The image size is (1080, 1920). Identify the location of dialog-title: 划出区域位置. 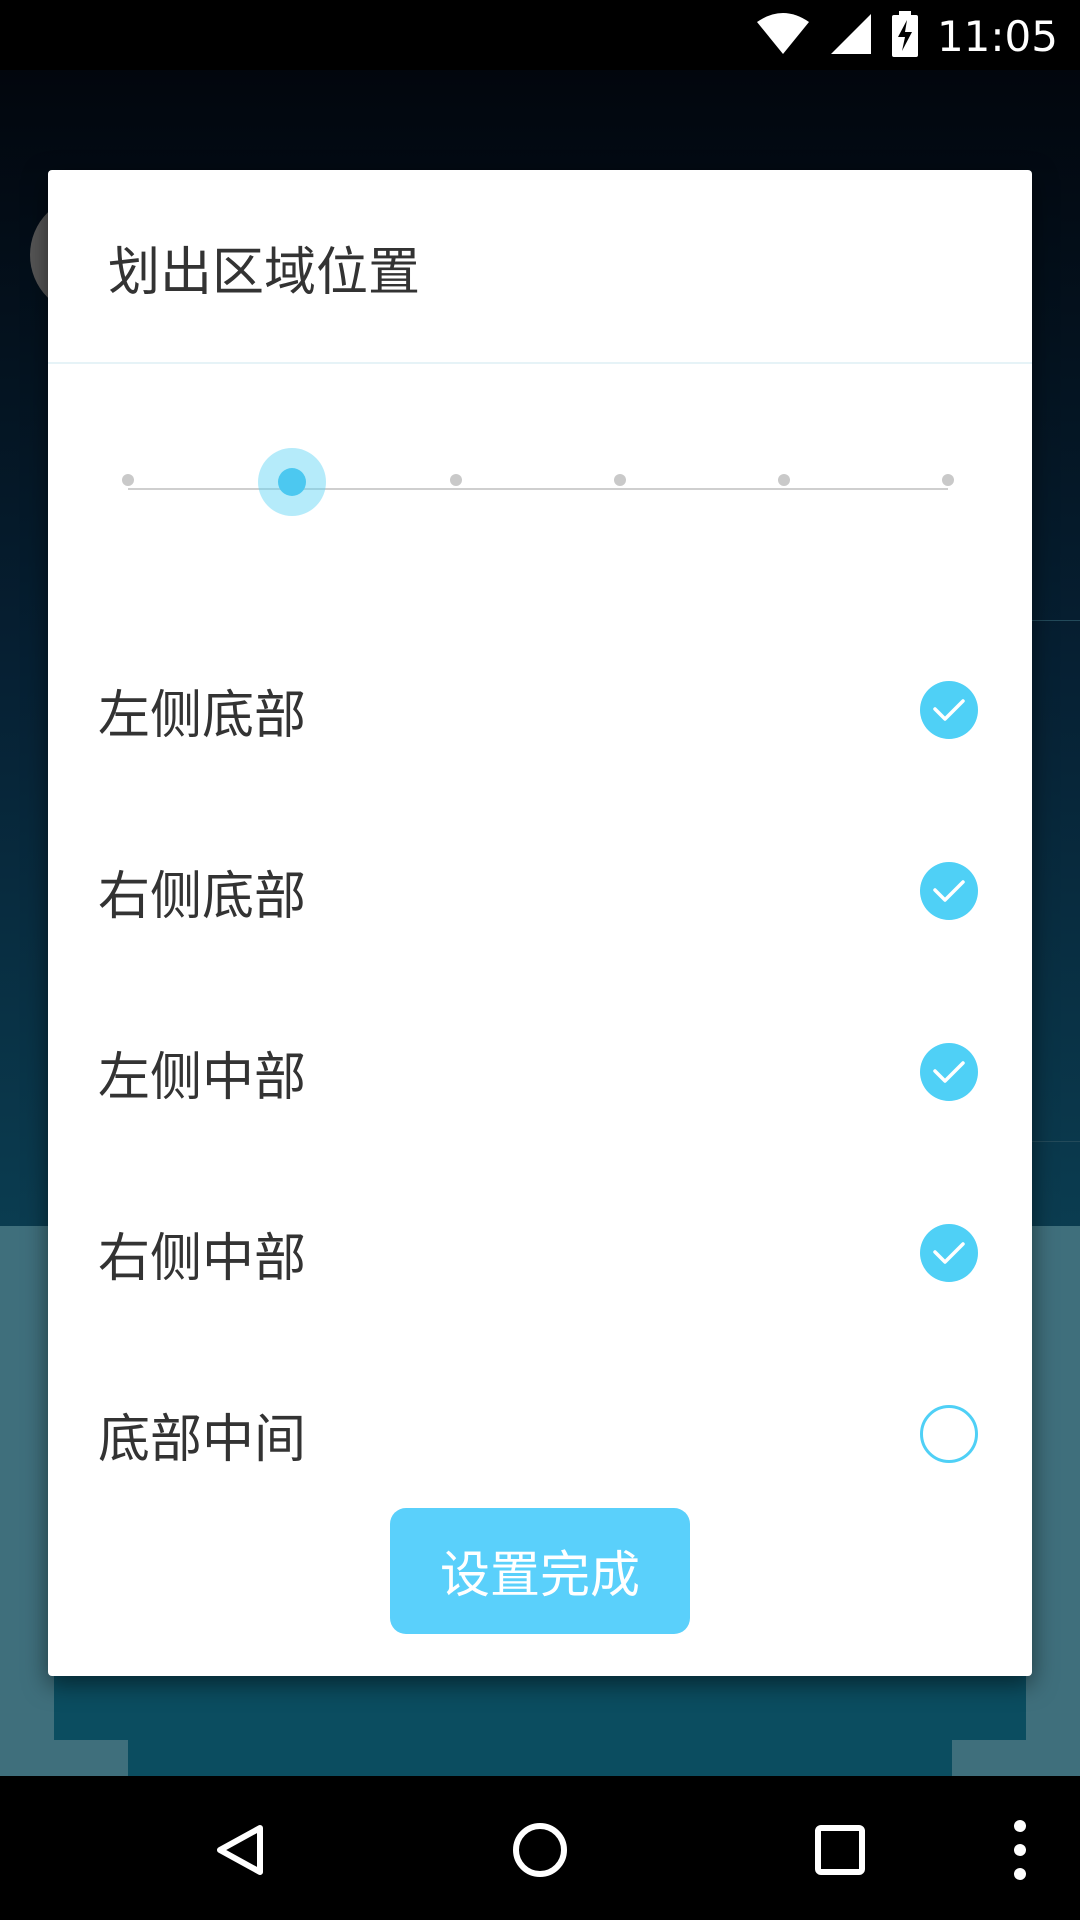
(264, 273).